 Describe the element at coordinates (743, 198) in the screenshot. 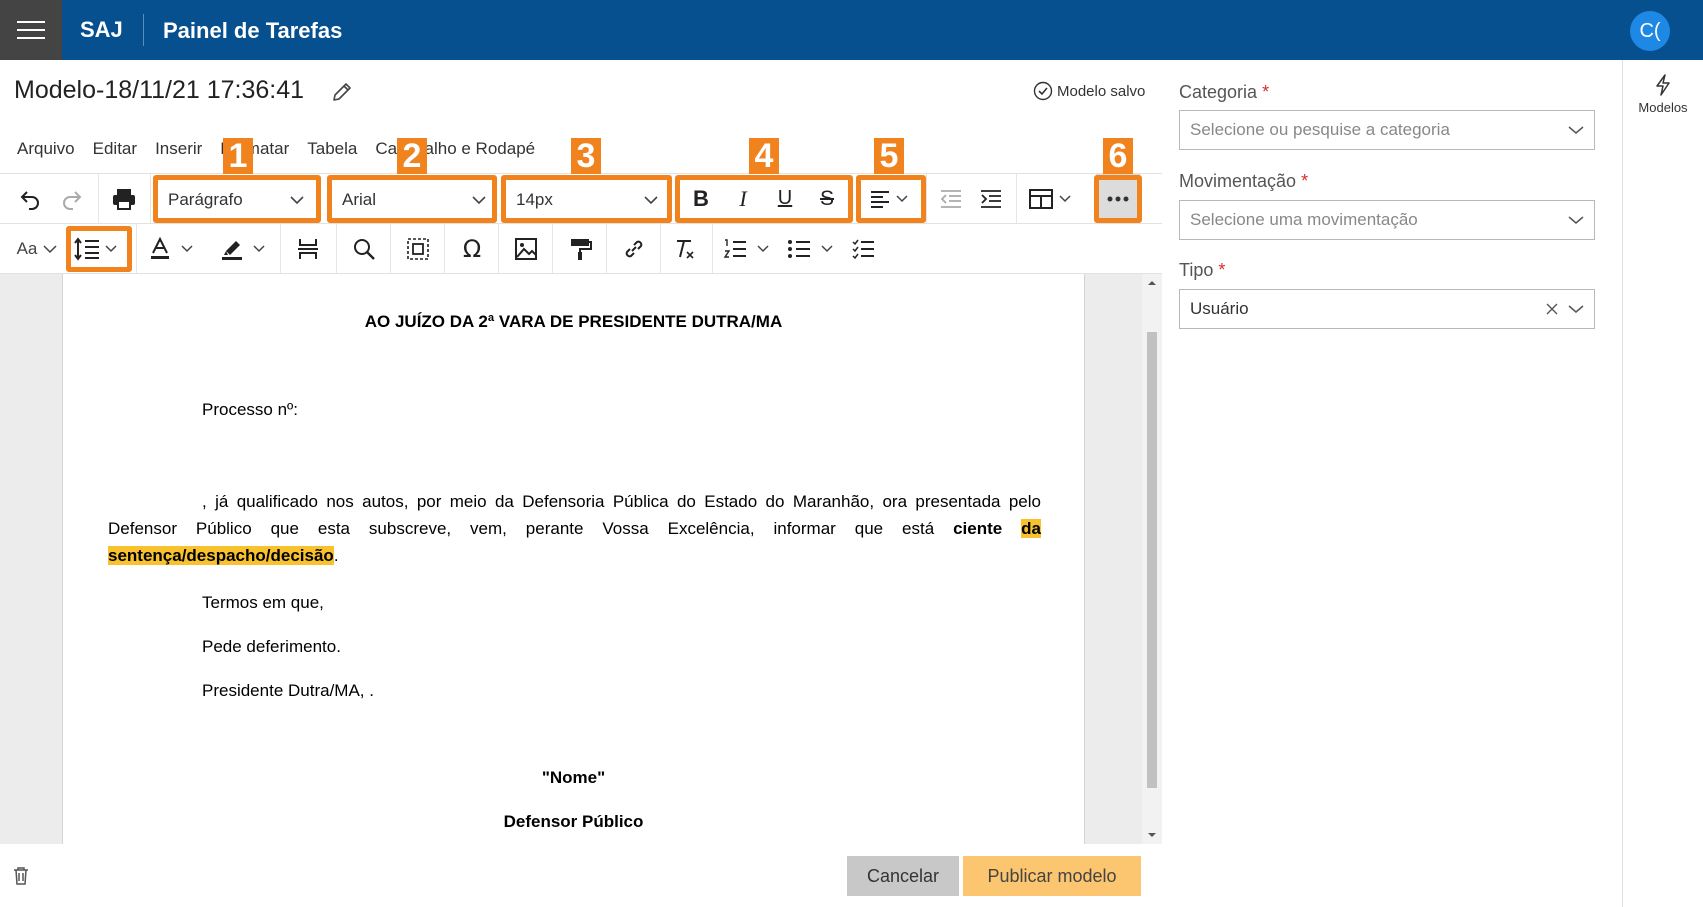

I see `italic-icon: I` at that location.